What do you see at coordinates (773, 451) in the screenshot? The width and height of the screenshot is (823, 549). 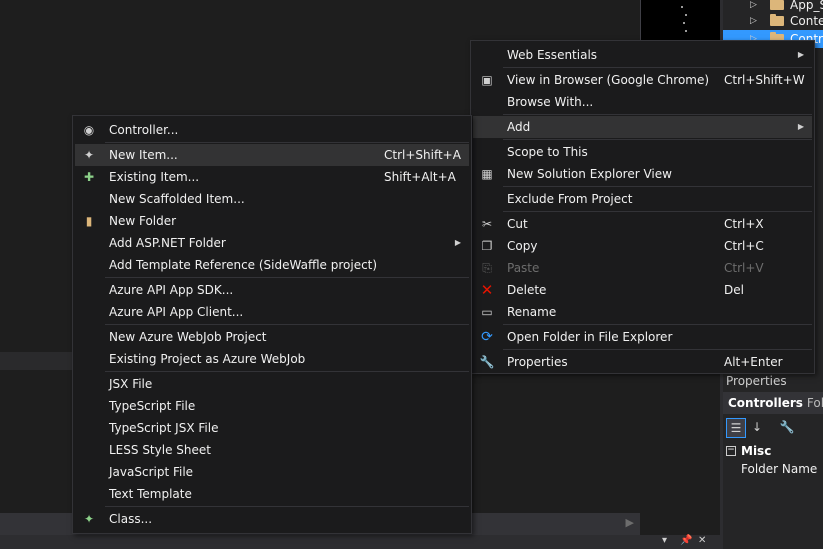 I see `property-category: − Misc` at bounding box center [773, 451].